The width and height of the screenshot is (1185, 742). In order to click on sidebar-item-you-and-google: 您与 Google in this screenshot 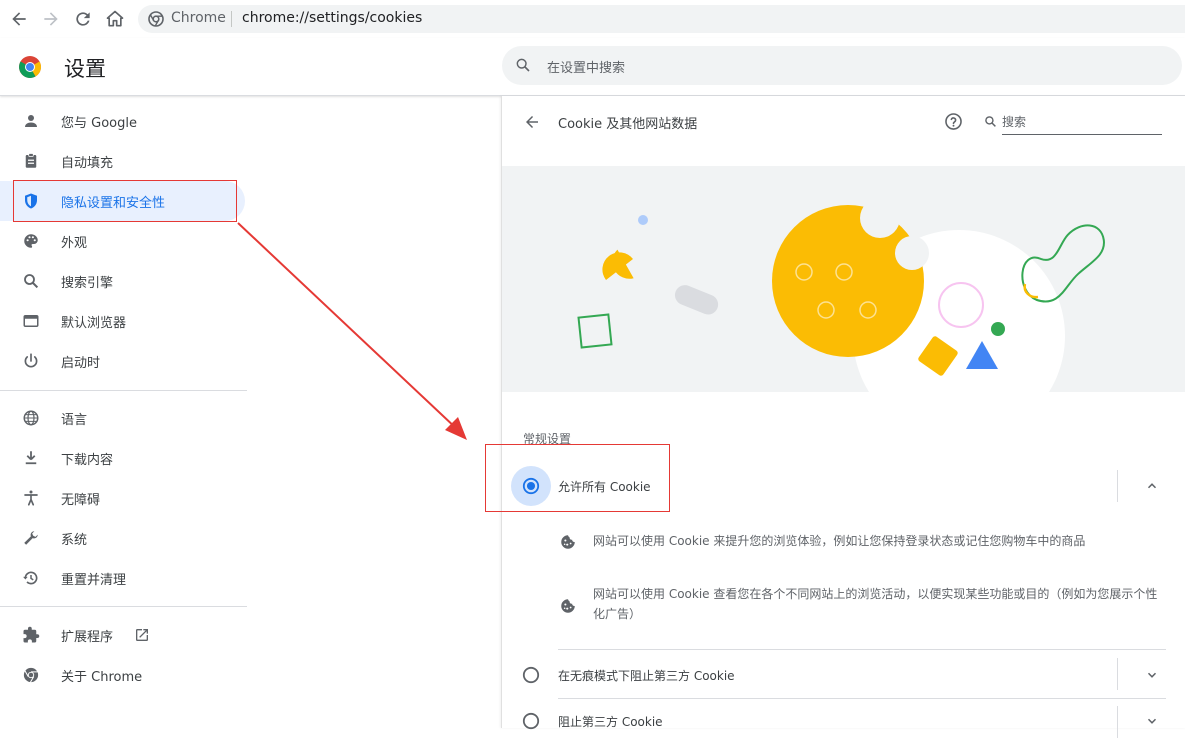, I will do `click(122, 121)`.